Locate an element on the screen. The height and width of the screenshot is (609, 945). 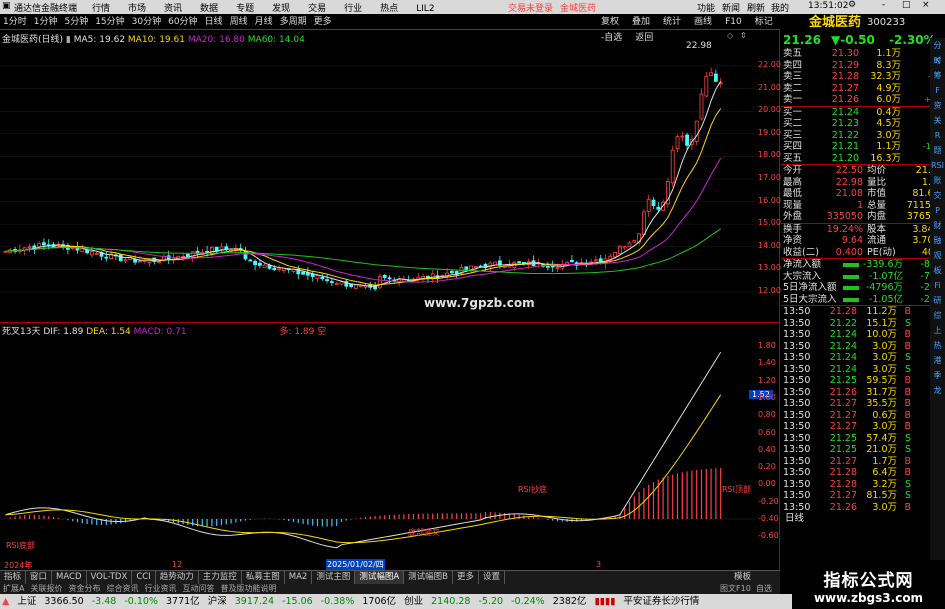
chart-scroll-icon: ⇕ is located at coordinates (743, 35).